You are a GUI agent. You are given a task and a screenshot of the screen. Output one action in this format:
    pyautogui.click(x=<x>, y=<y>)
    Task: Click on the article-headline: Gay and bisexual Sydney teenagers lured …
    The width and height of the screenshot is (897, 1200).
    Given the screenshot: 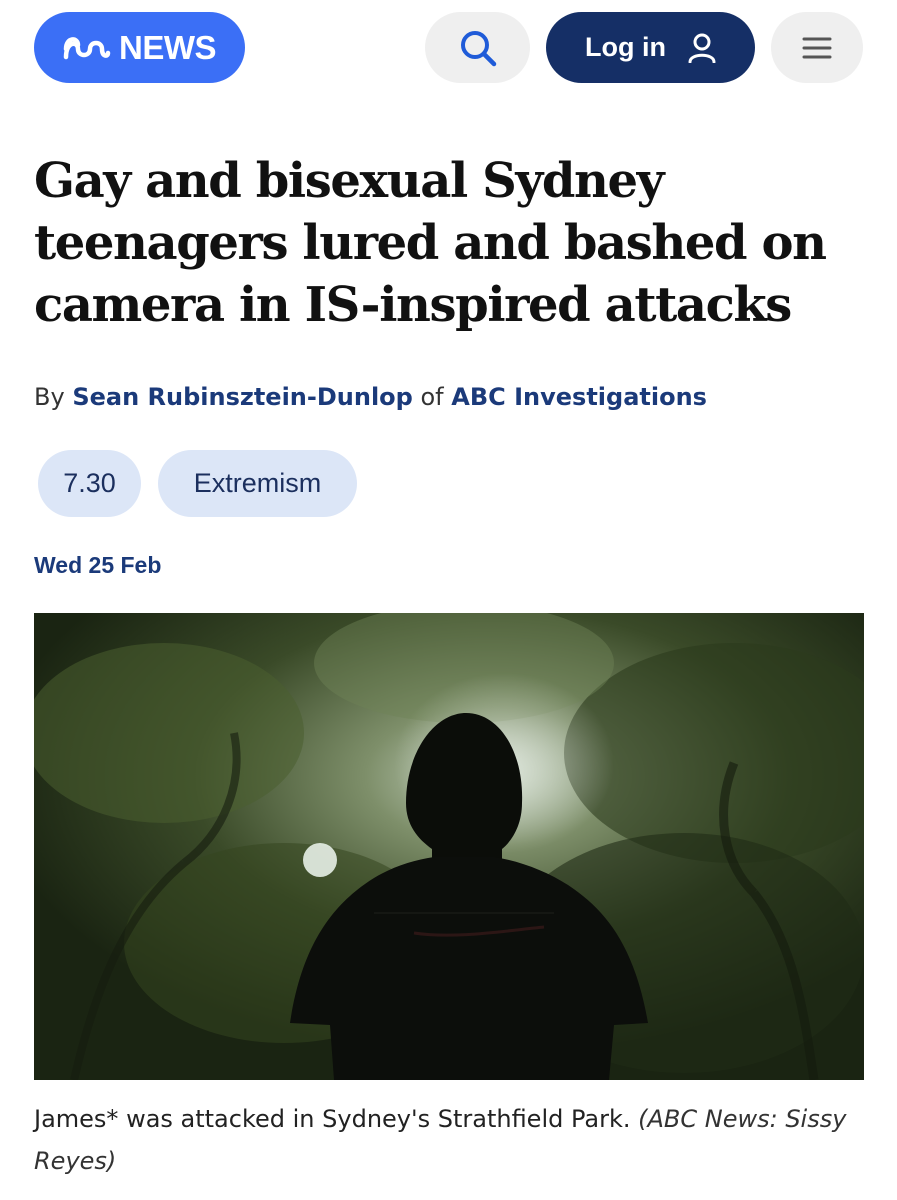 What is the action you would take?
    pyautogui.click(x=430, y=243)
    